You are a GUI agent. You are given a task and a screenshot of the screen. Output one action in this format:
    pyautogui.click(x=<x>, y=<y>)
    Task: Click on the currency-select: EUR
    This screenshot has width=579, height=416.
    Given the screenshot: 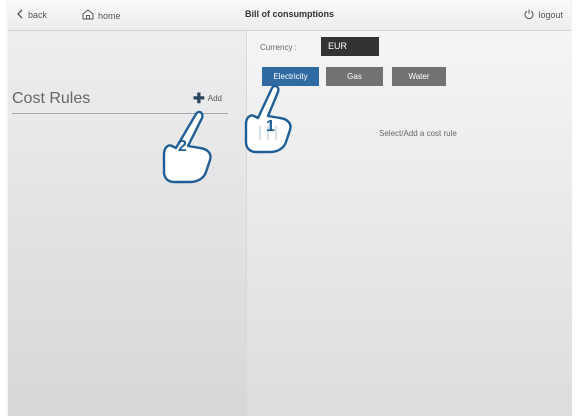 What is the action you would take?
    pyautogui.click(x=350, y=46)
    